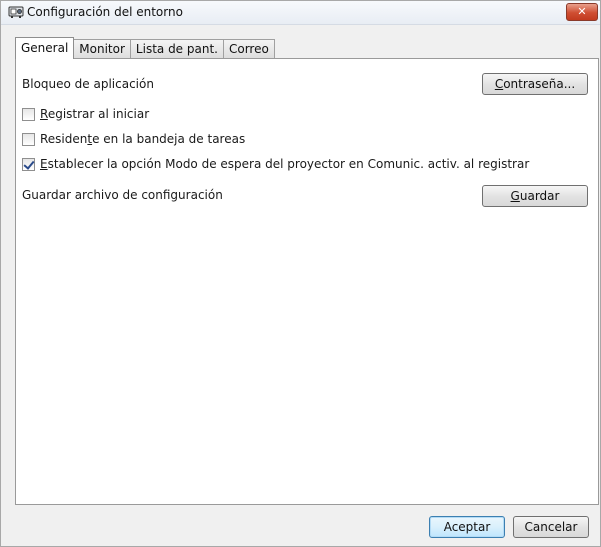 Image resolution: width=601 pixels, height=547 pixels. What do you see at coordinates (28, 139) in the screenshot?
I see `resident-tray-checkbox` at bounding box center [28, 139].